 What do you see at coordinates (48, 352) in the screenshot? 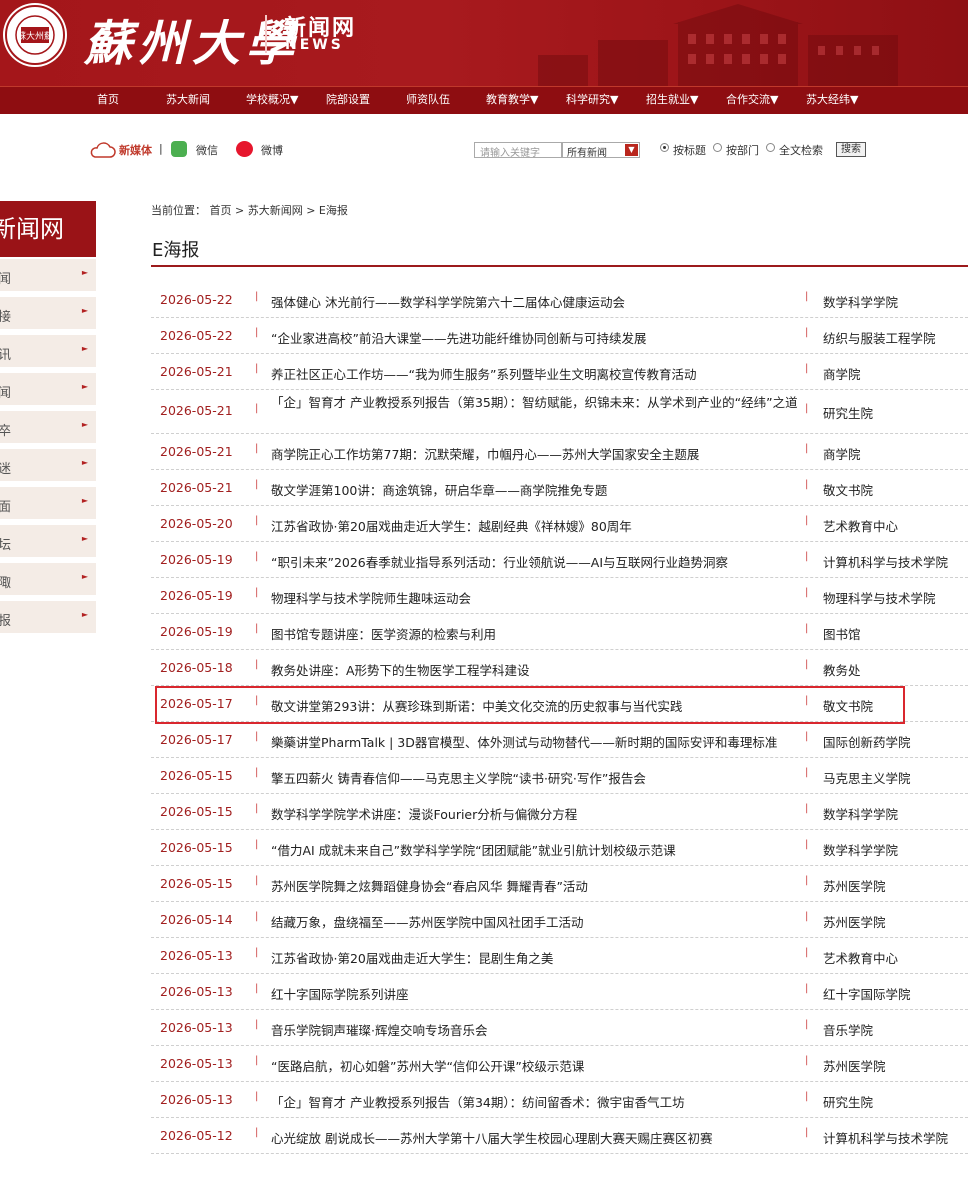
I see `sidebar-item: 讯 ►` at bounding box center [48, 352].